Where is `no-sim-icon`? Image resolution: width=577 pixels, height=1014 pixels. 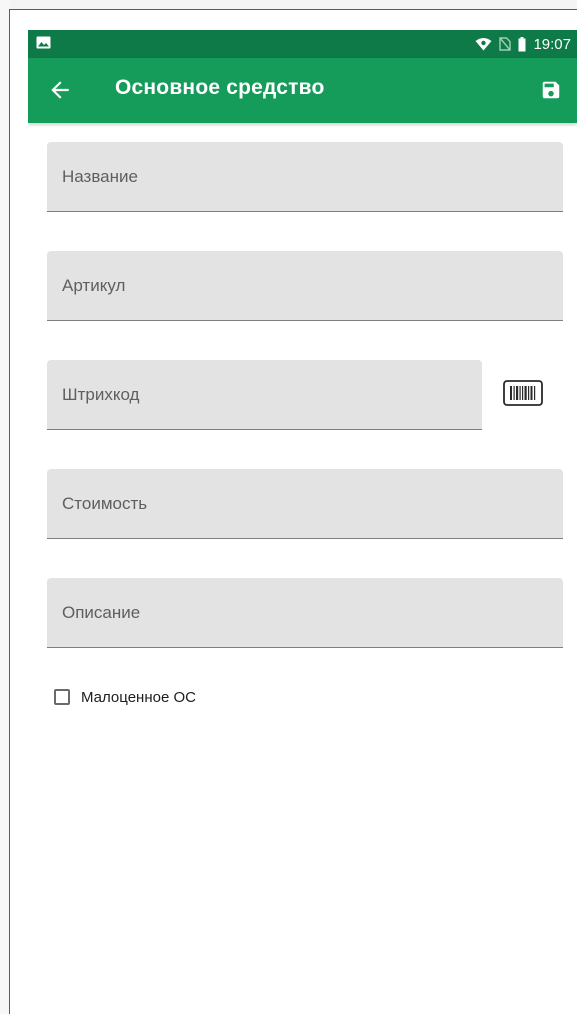
no-sim-icon is located at coordinates (505, 44).